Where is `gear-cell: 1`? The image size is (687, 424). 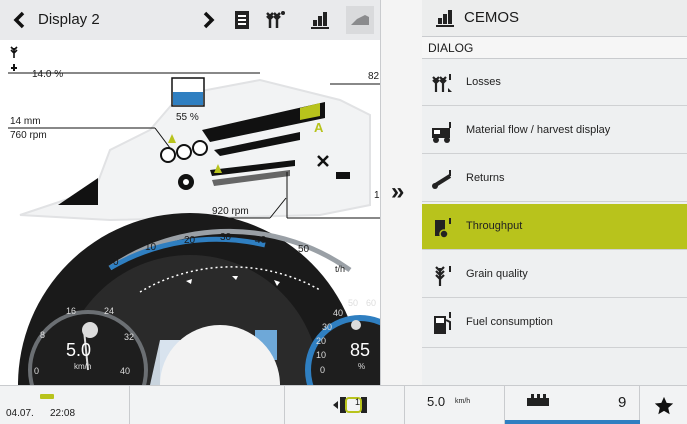
gear-cell: 1 is located at coordinates (345, 405).